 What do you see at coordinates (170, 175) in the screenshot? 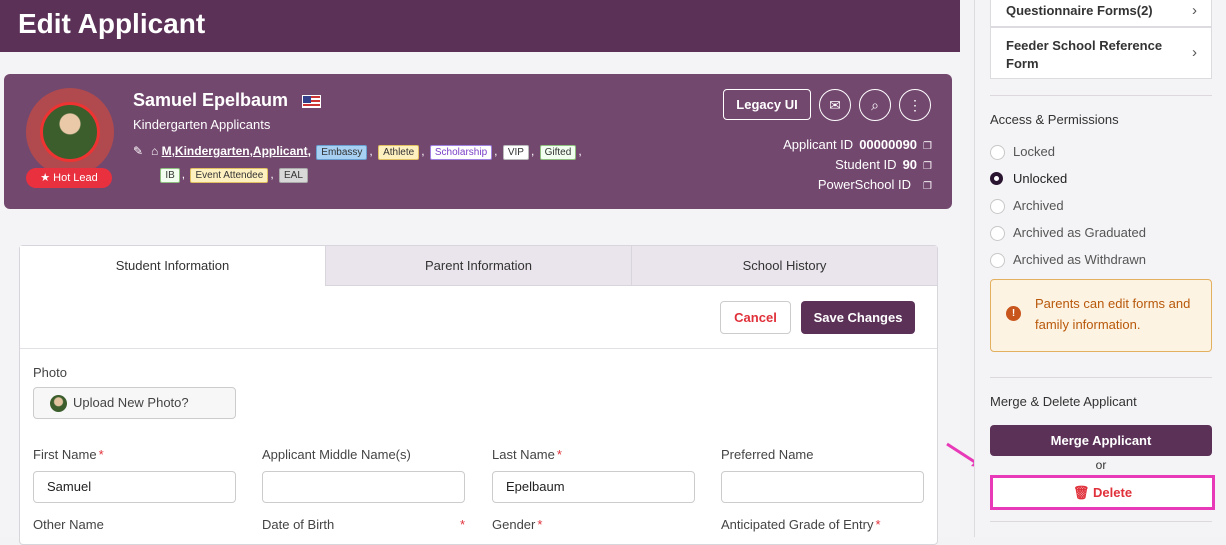
I see `tag-ib: IB` at bounding box center [170, 175].